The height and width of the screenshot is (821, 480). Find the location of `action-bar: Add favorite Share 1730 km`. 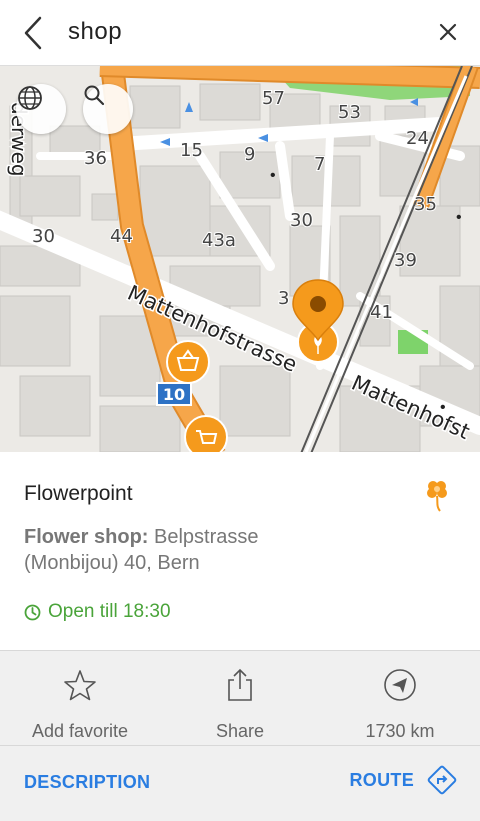

action-bar: Add favorite Share 1730 km is located at coordinates (240, 698).